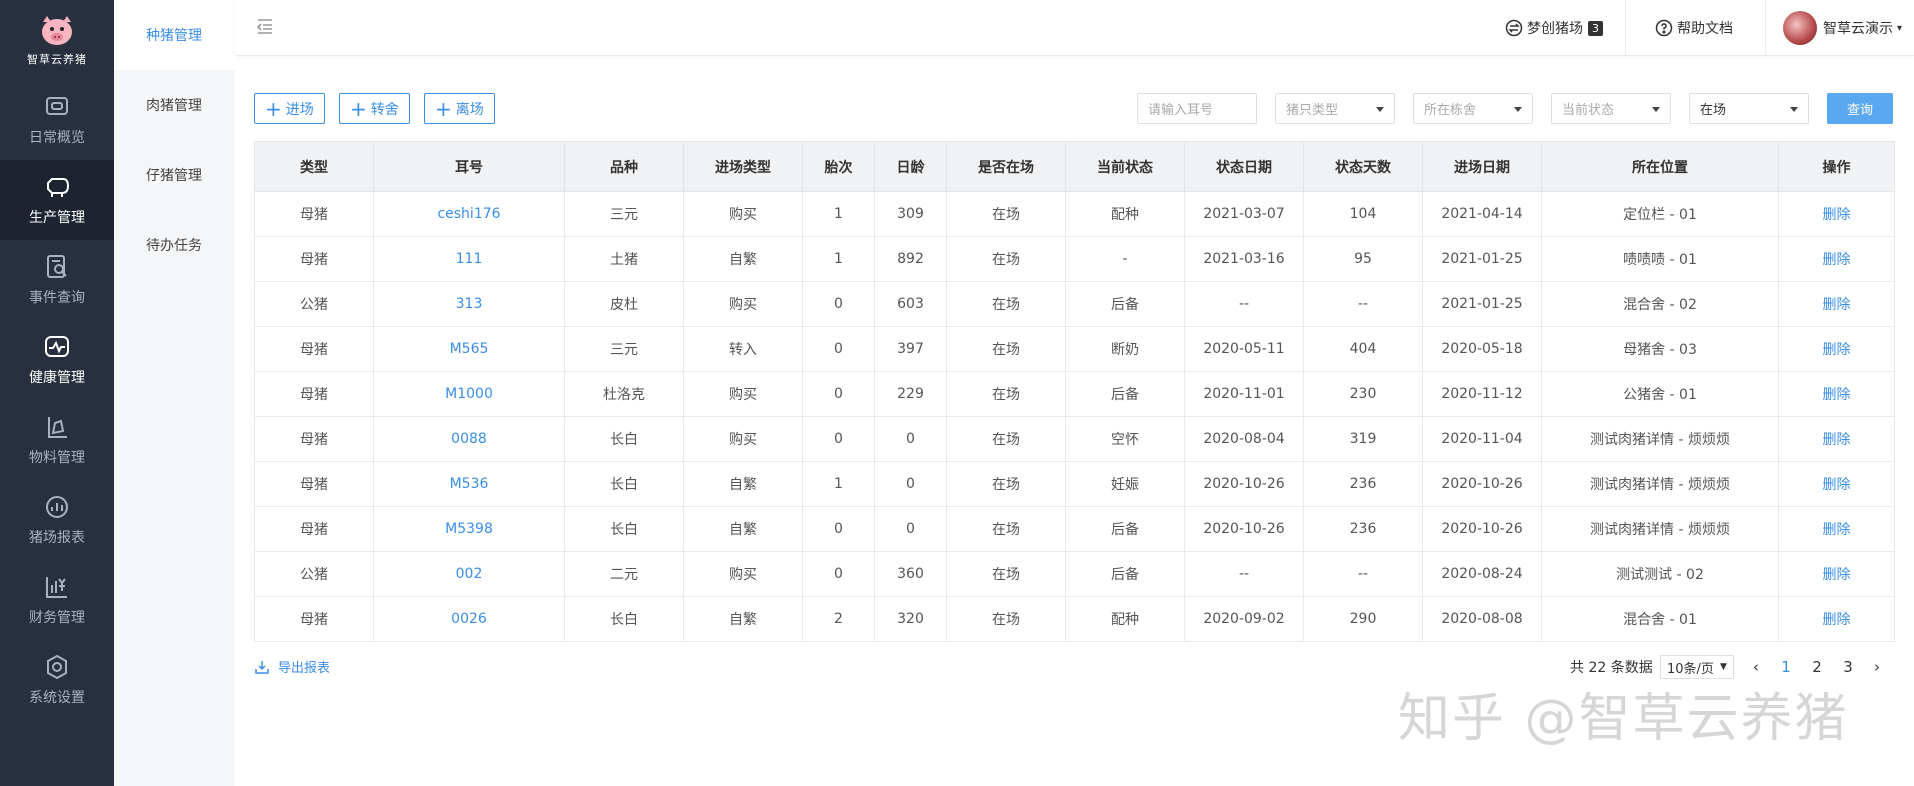  Describe the element at coordinates (57, 680) in the screenshot. I see `sidebar-item-settings: 系统设置` at that location.